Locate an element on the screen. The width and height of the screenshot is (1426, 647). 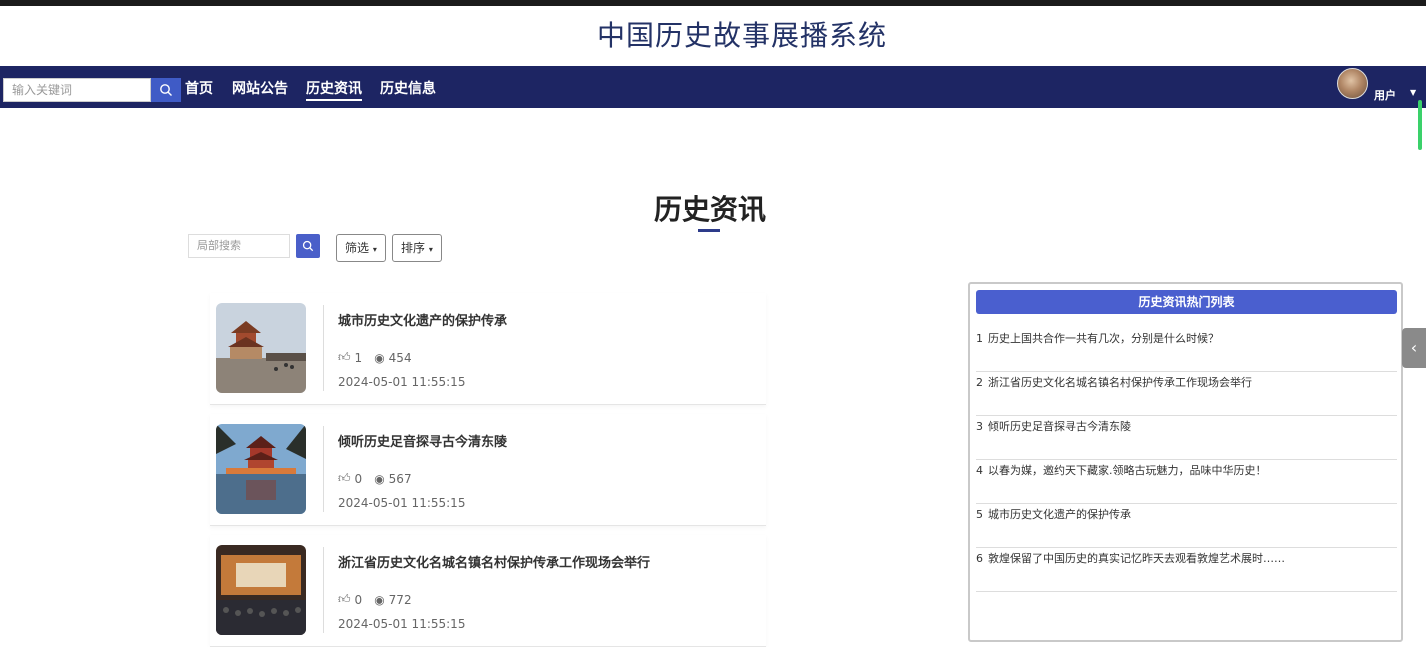
sort-dropdown: 排序 ▾ is located at coordinates (417, 248).